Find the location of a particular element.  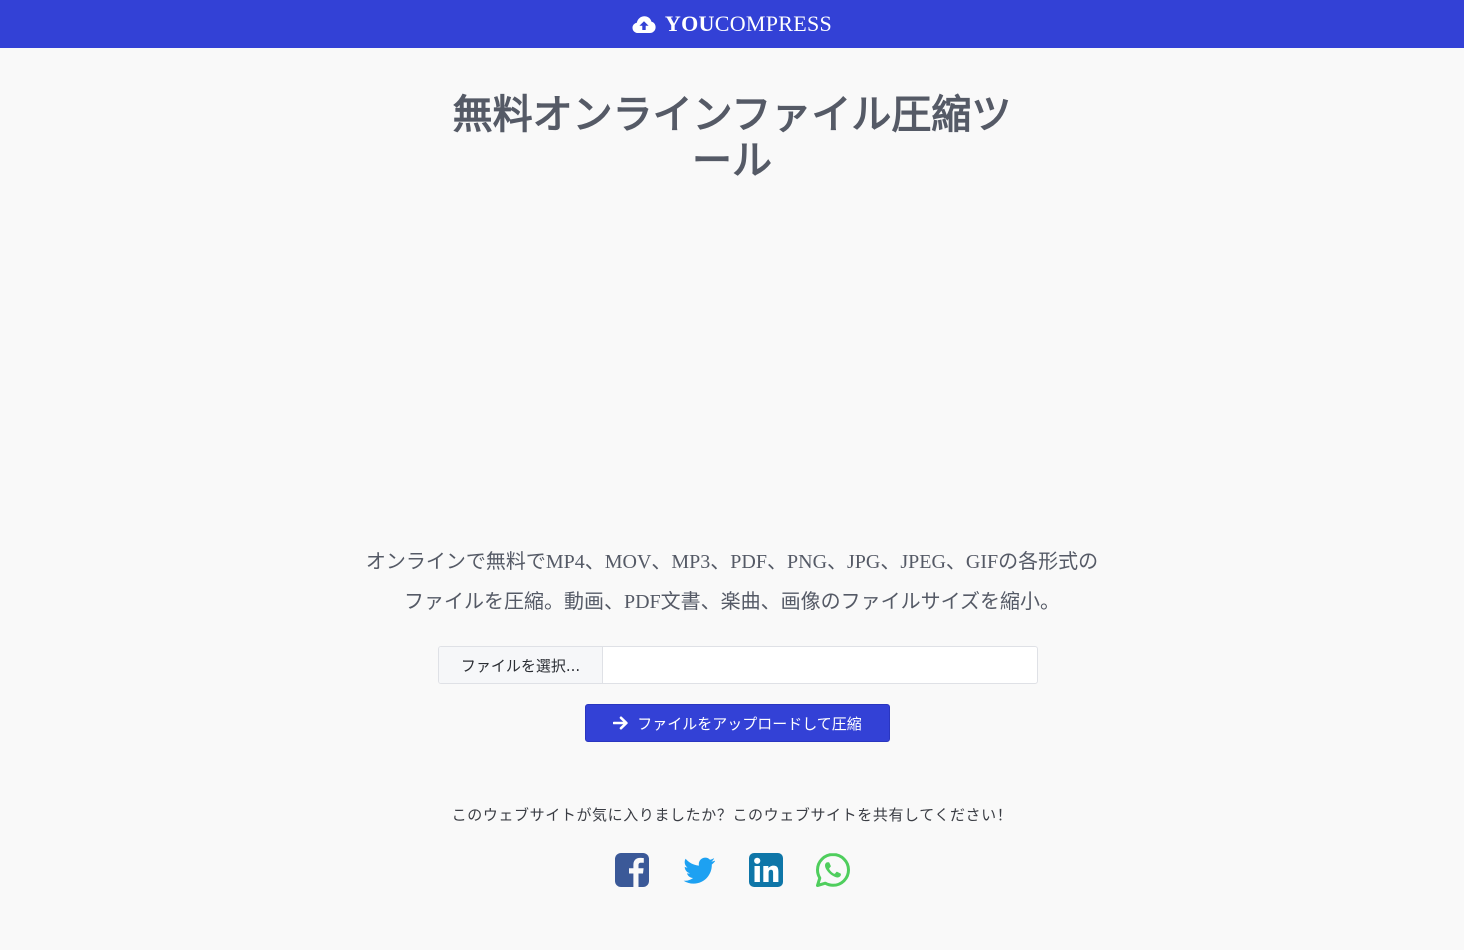

facebook-share-link is located at coordinates (632, 870).